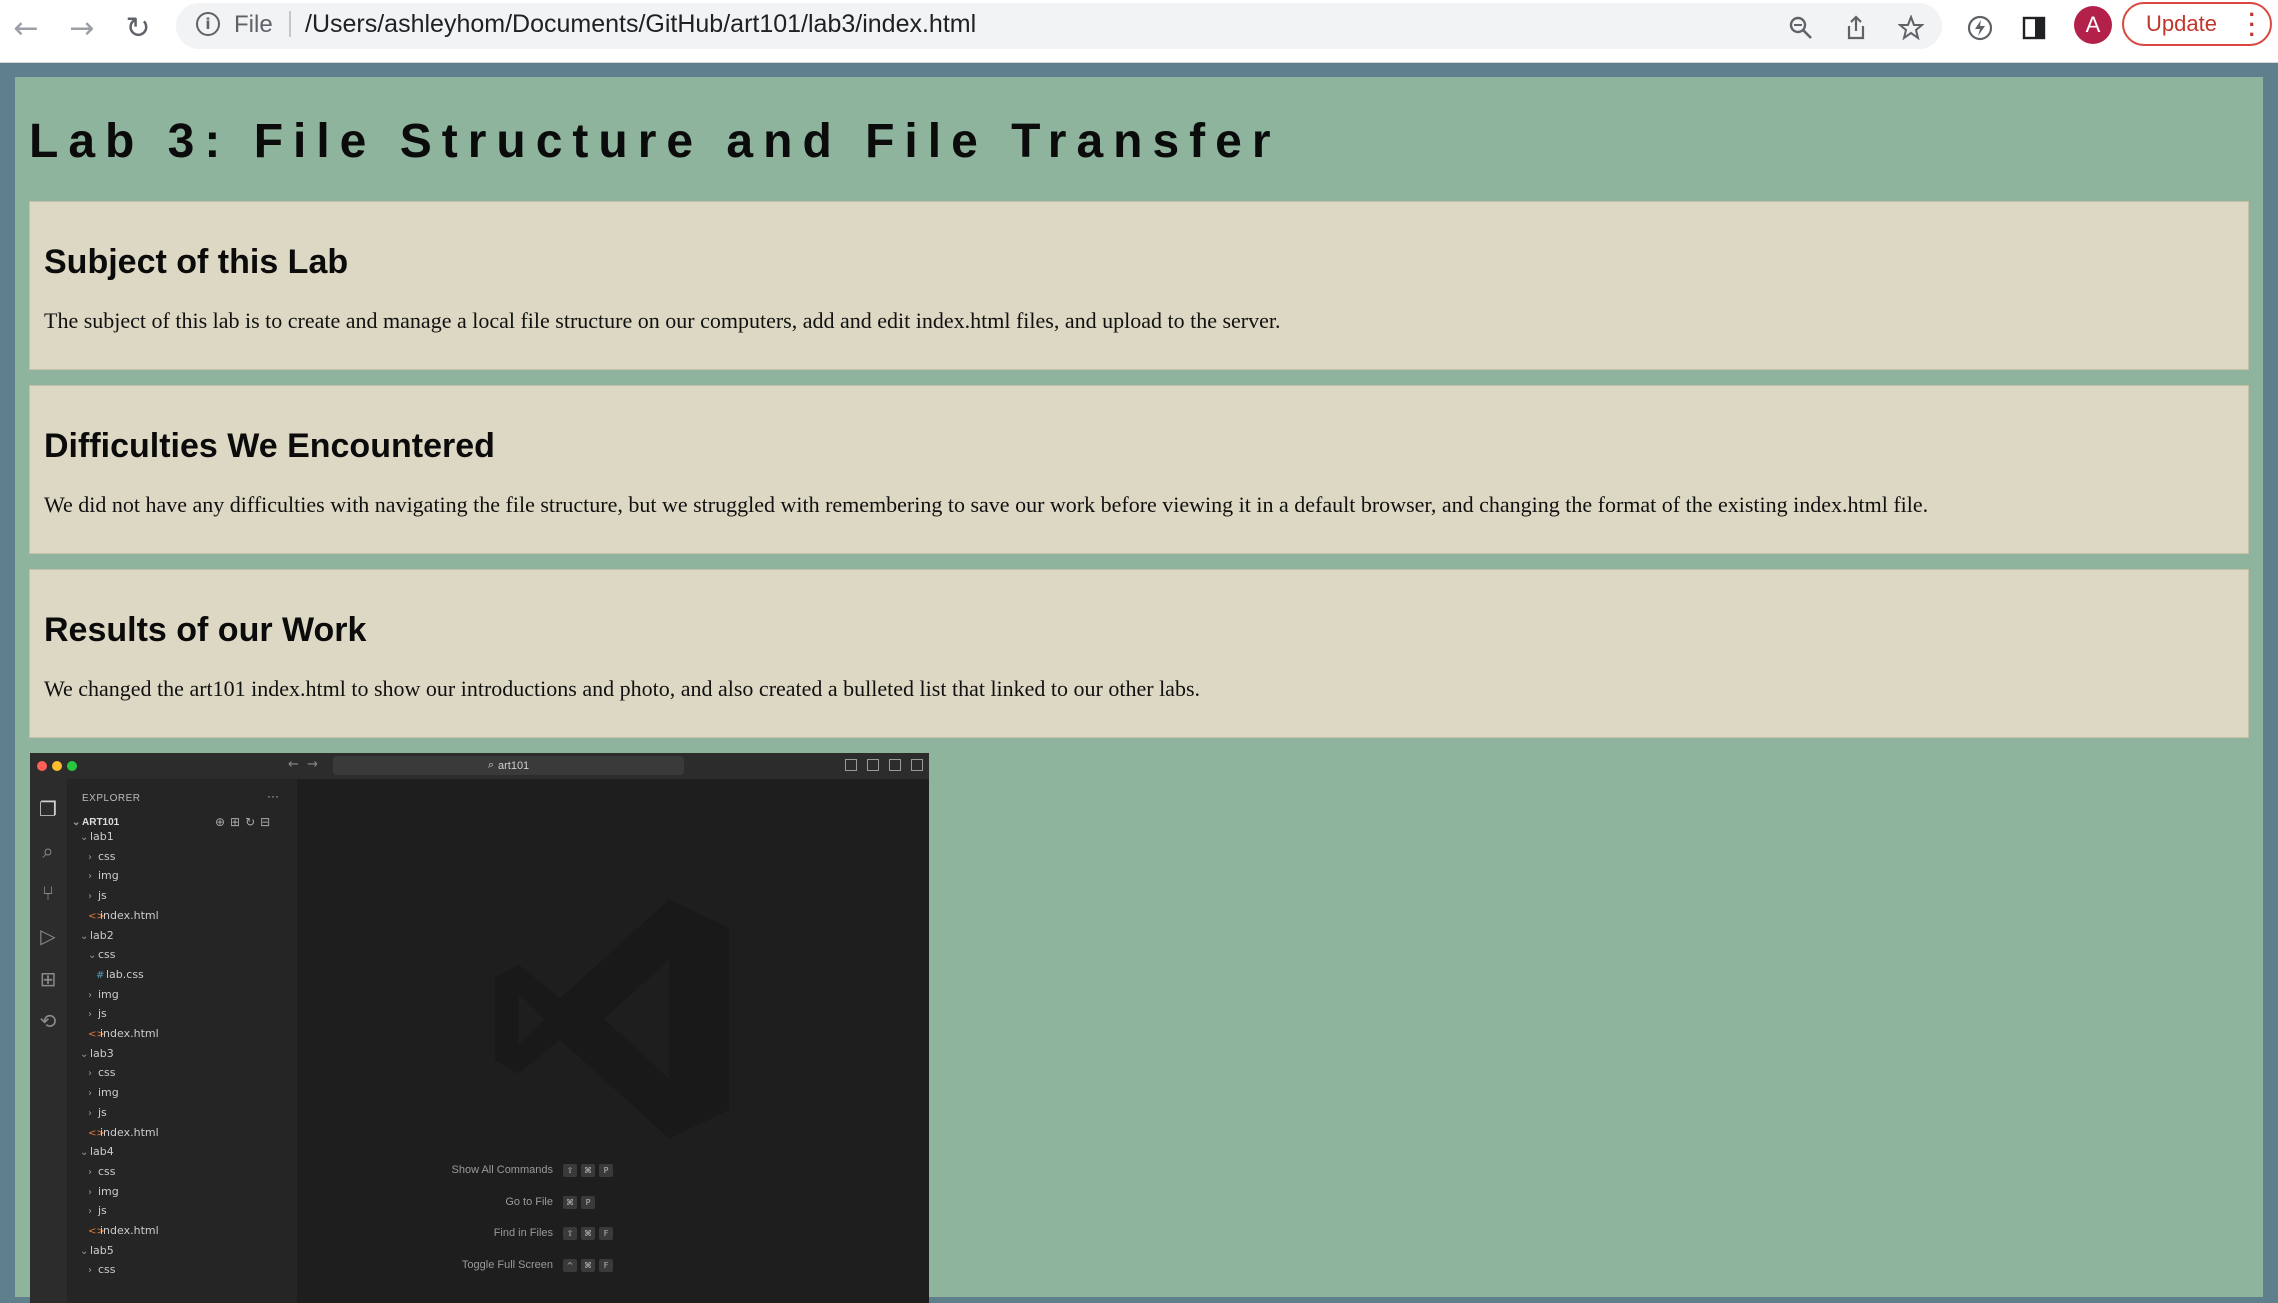  Describe the element at coordinates (48, 1041) in the screenshot. I see `vscode-activity-bar: ❐ ⌕ ⑂ ▷ ⊞ ⟲` at that location.